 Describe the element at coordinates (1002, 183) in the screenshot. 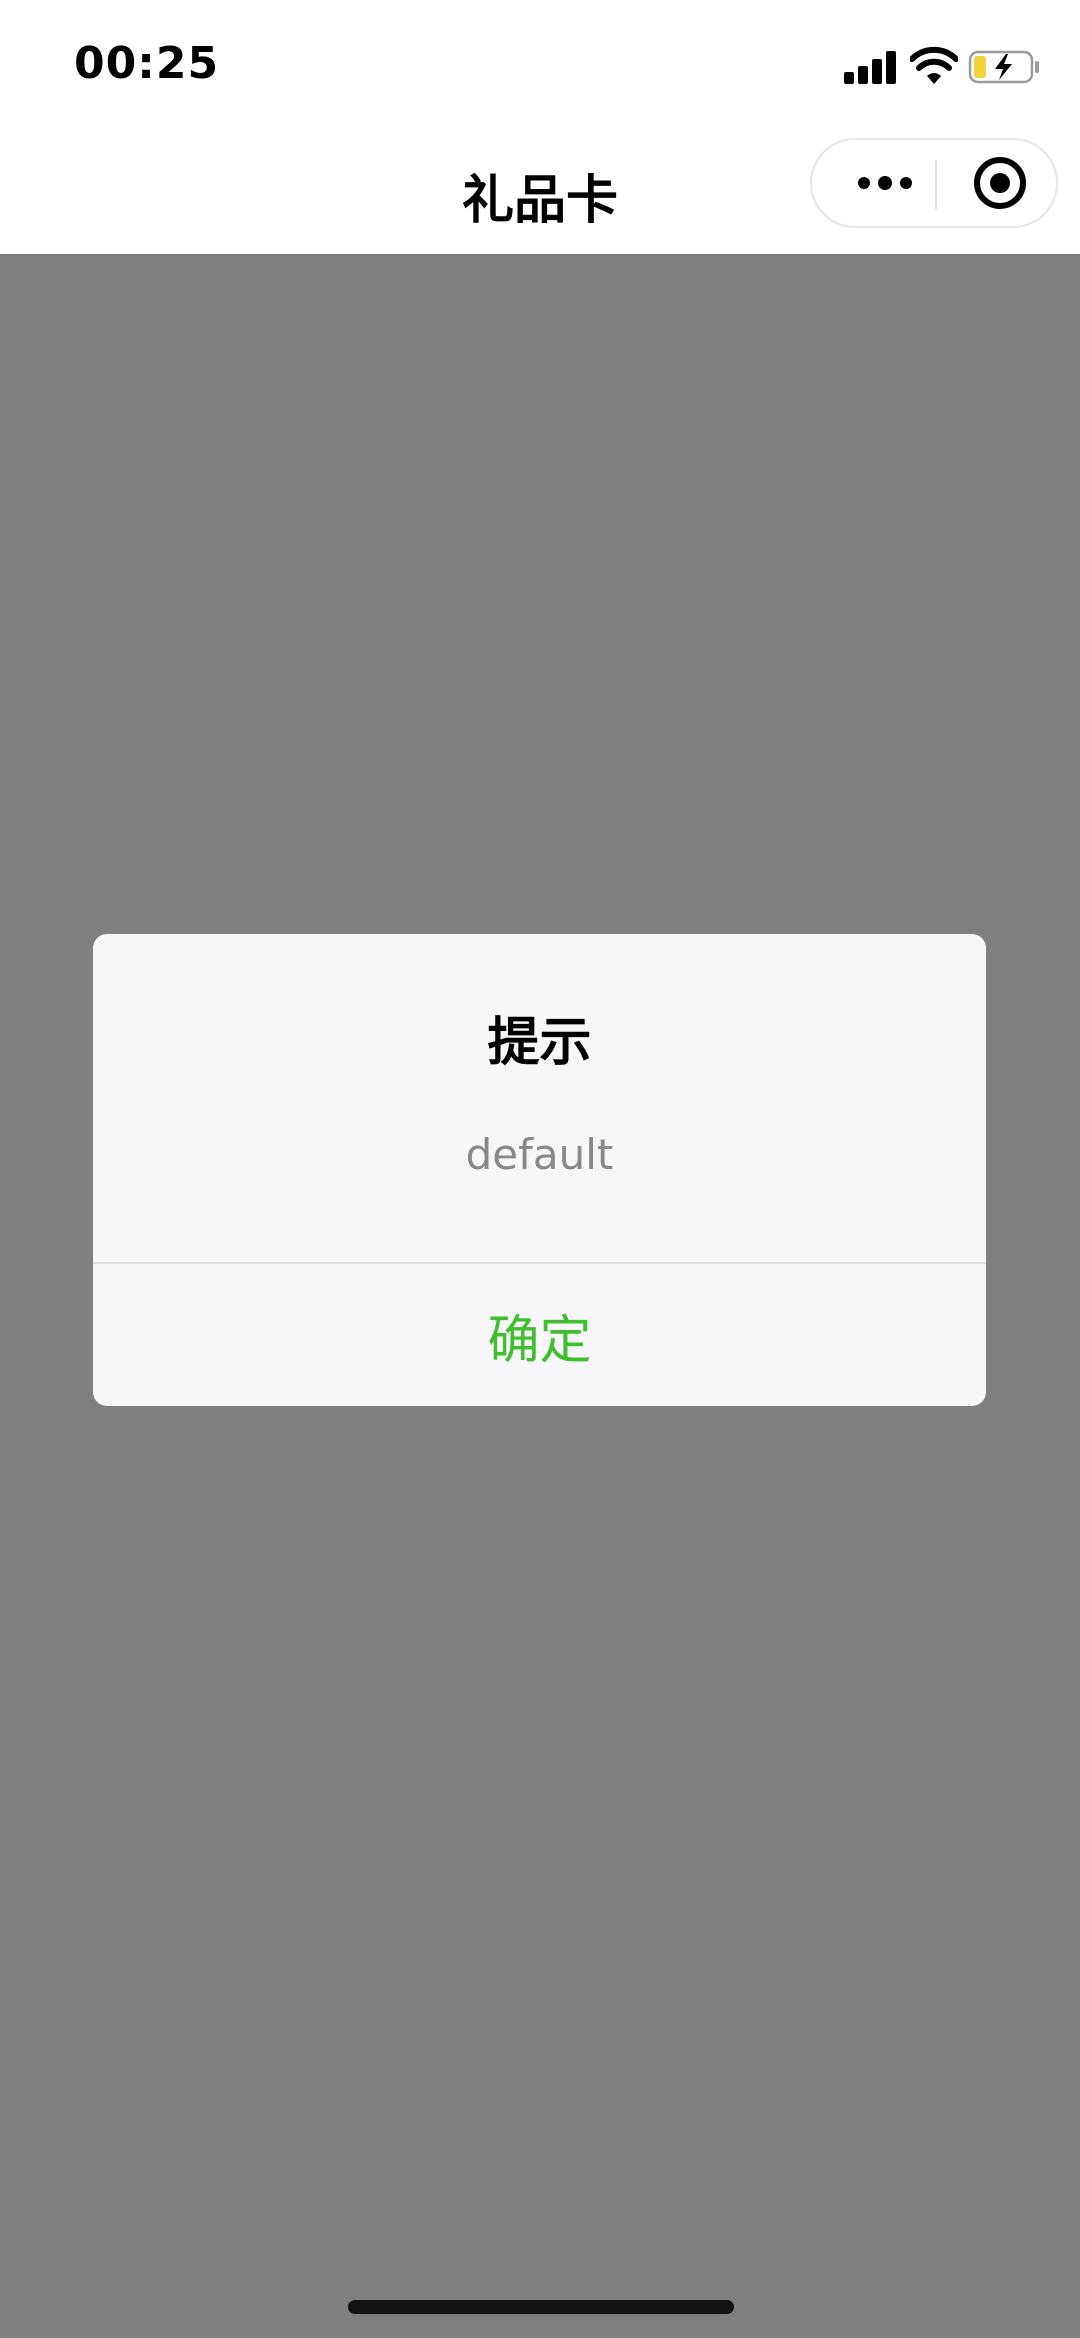

I see `close-mini-program-button` at that location.